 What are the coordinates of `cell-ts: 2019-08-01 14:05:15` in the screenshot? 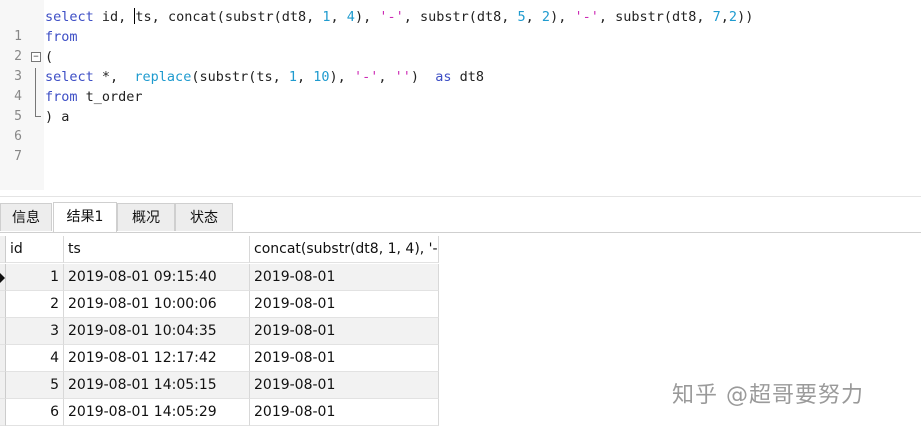 It's located at (157, 385).